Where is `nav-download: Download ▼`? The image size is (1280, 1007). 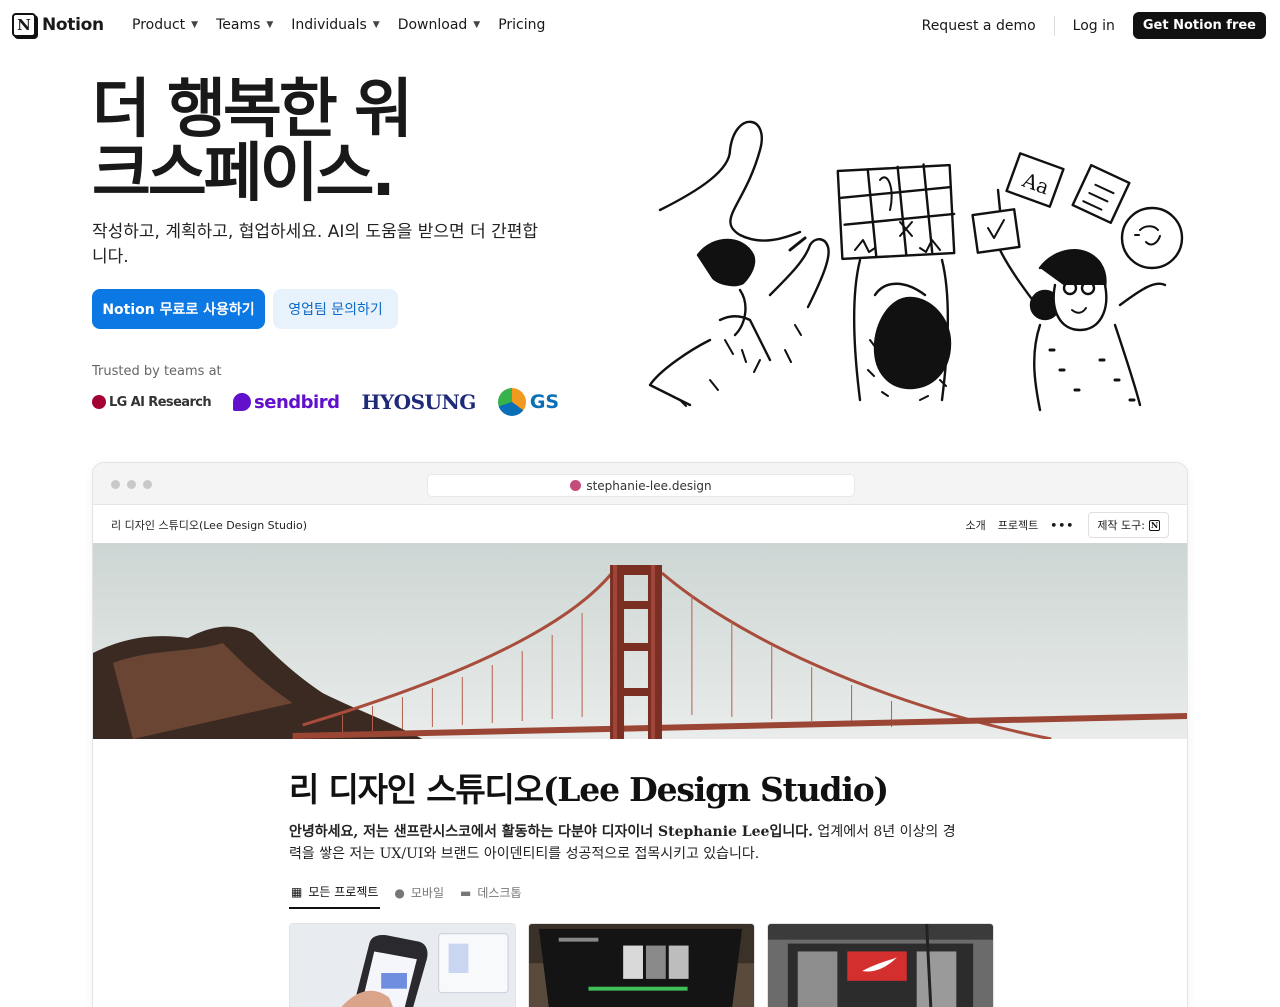 nav-download: Download ▼ is located at coordinates (439, 25).